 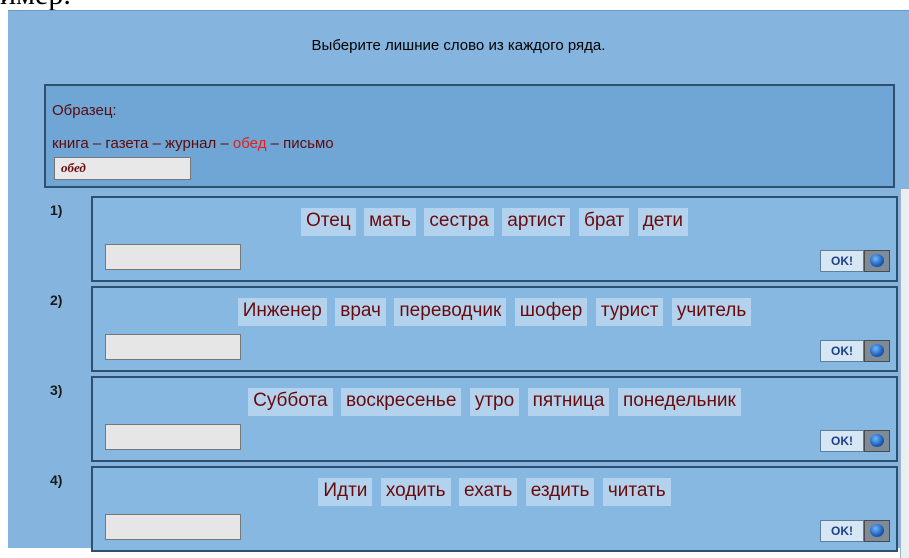 I want to click on task-number: 2), so click(x=56, y=300).